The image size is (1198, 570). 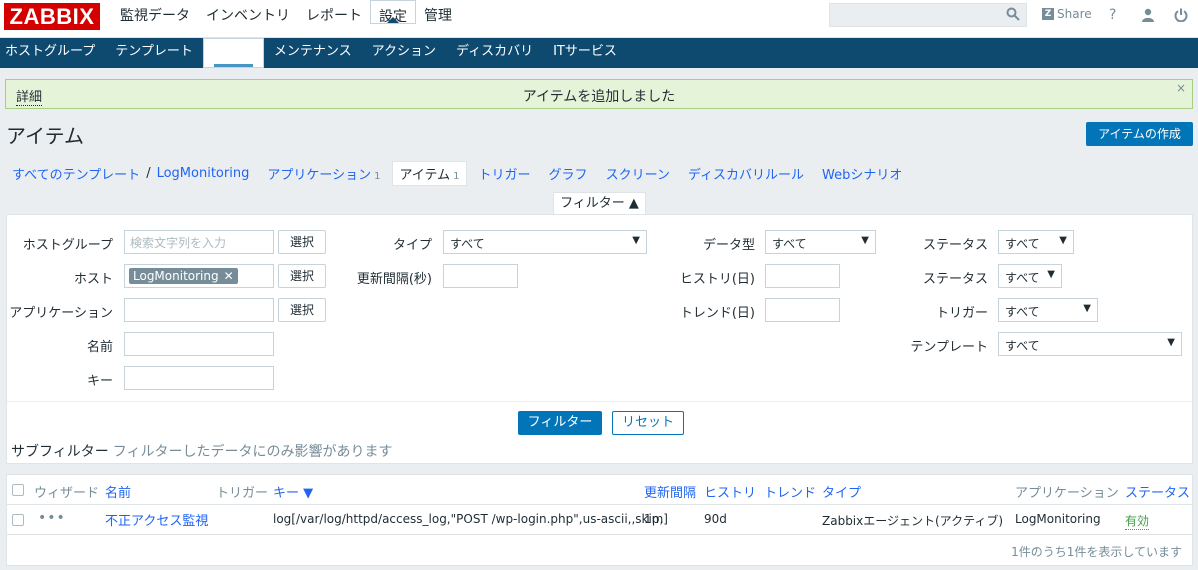 I want to click on template-label: テンプレート, so click(x=949, y=347).